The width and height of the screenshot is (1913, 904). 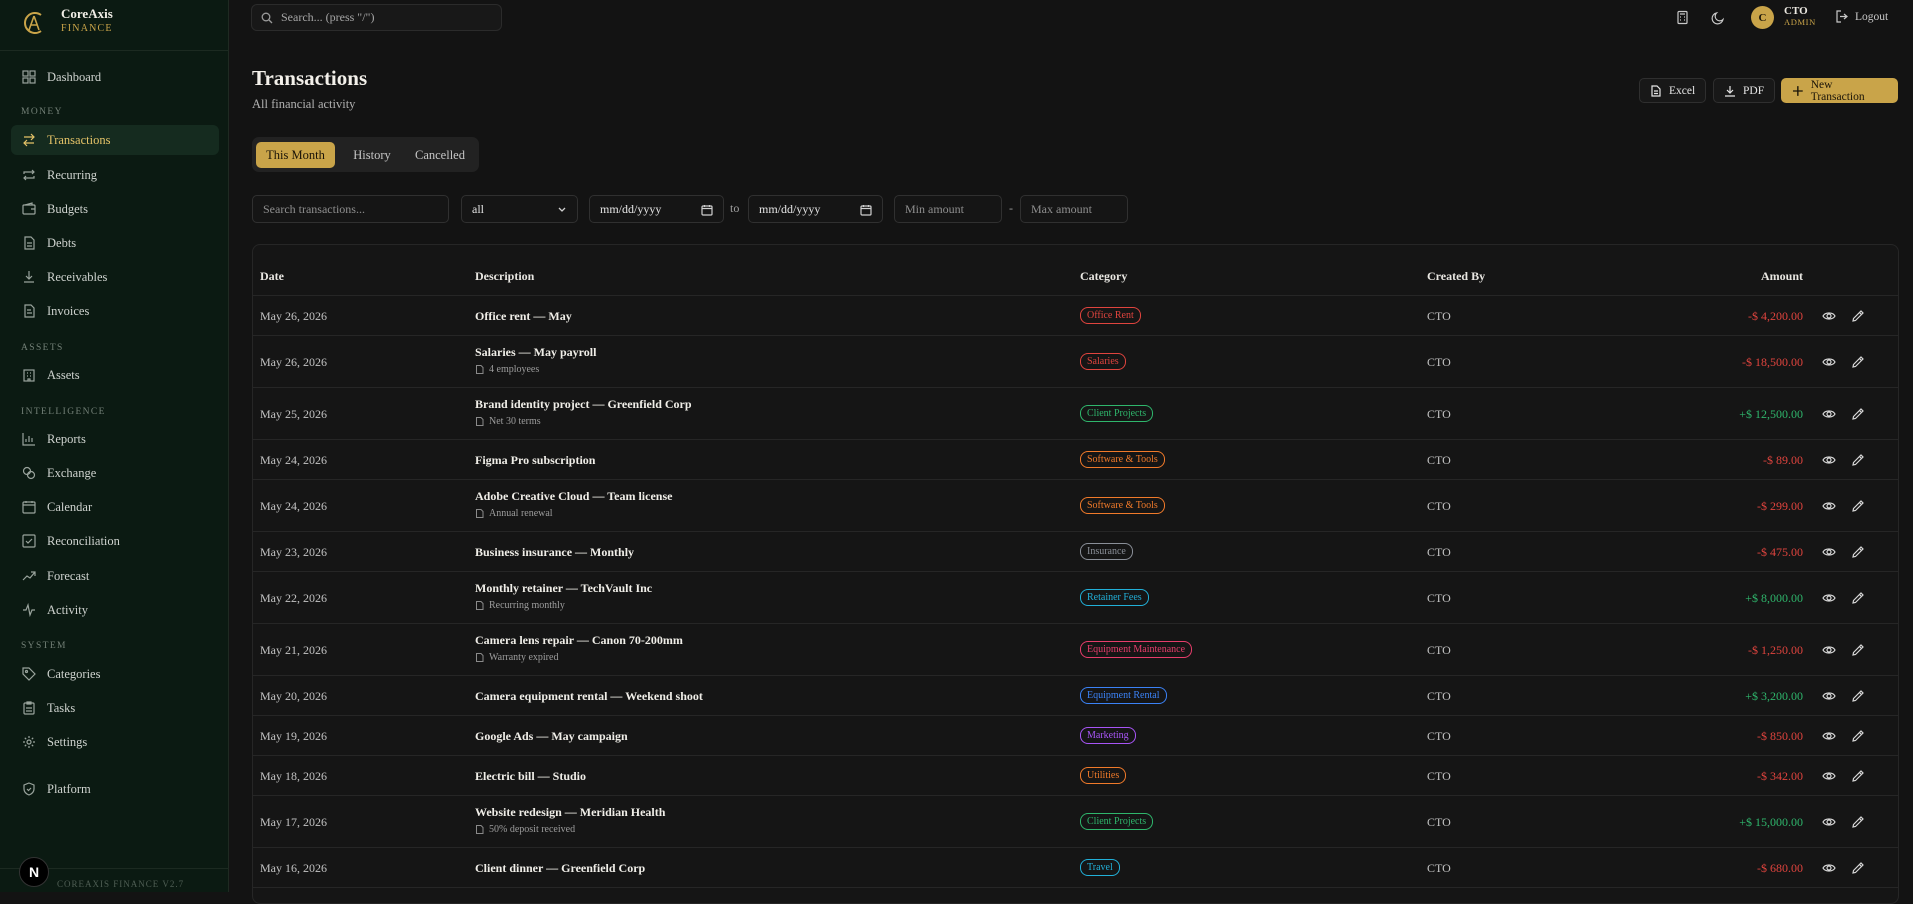 I want to click on page-subtitle: All financial activity, so click(x=304, y=104).